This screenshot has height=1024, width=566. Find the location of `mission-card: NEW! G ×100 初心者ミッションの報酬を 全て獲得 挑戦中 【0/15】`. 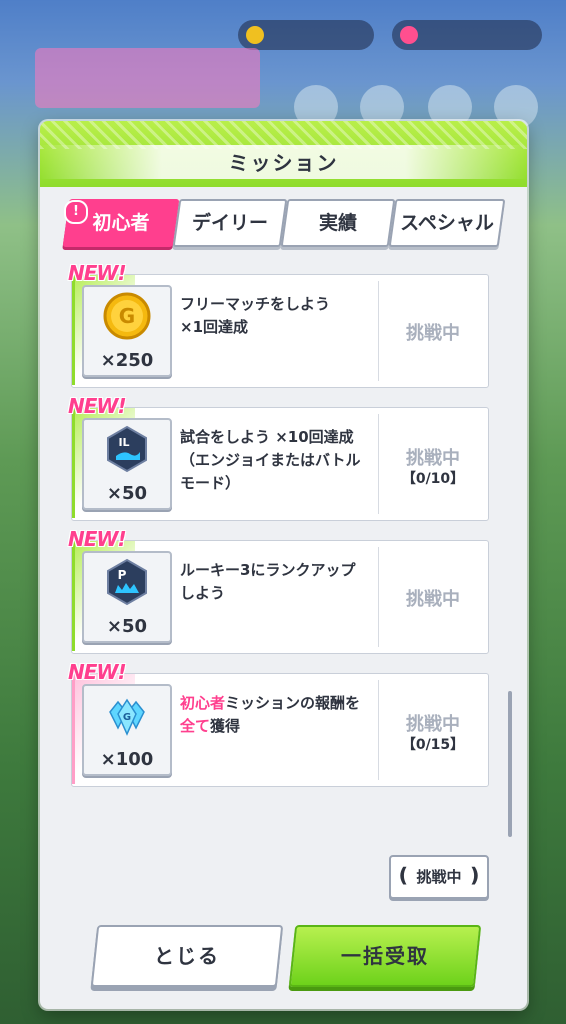

mission-card: NEW! G ×100 初心者ミッションの報酬を 全て獲得 挑戦中 【0/15】 is located at coordinates (278, 723).